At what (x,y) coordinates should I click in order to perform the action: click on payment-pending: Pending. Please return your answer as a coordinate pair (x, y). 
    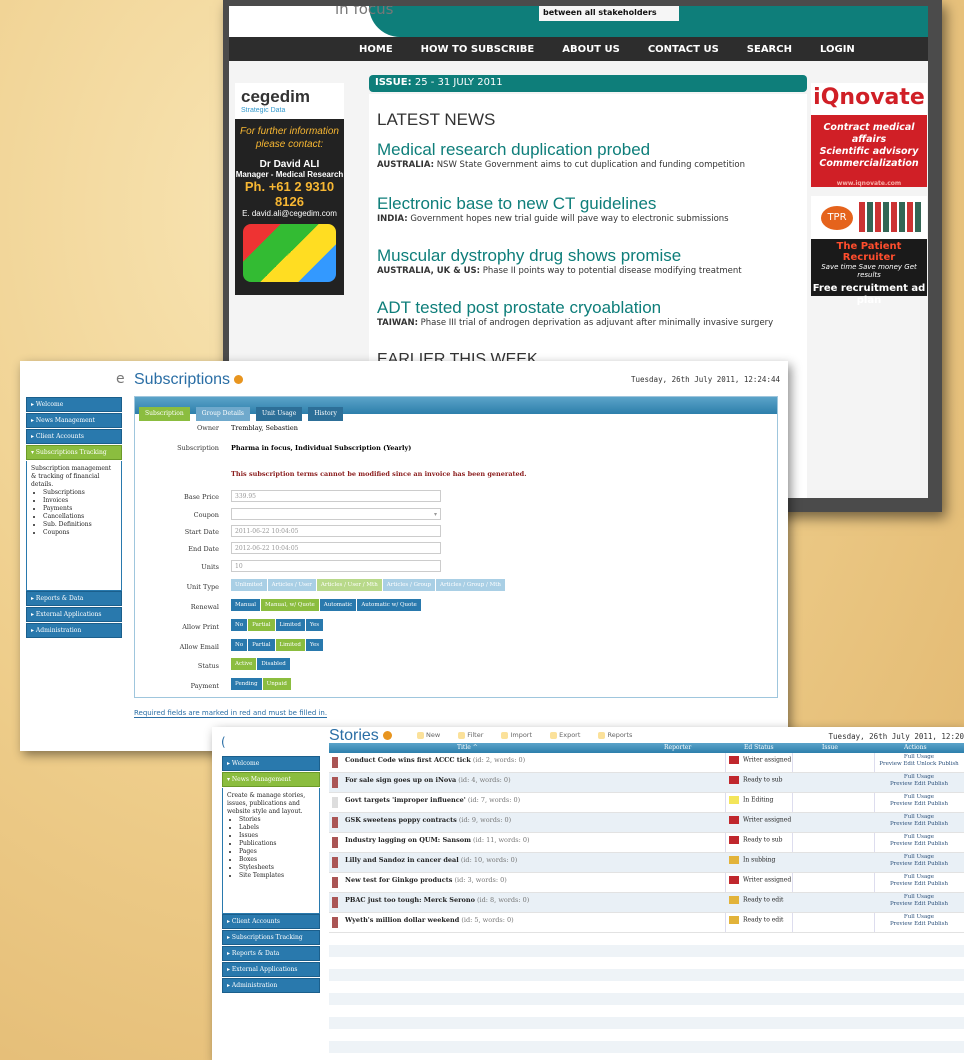
    Looking at the image, I should click on (246, 684).